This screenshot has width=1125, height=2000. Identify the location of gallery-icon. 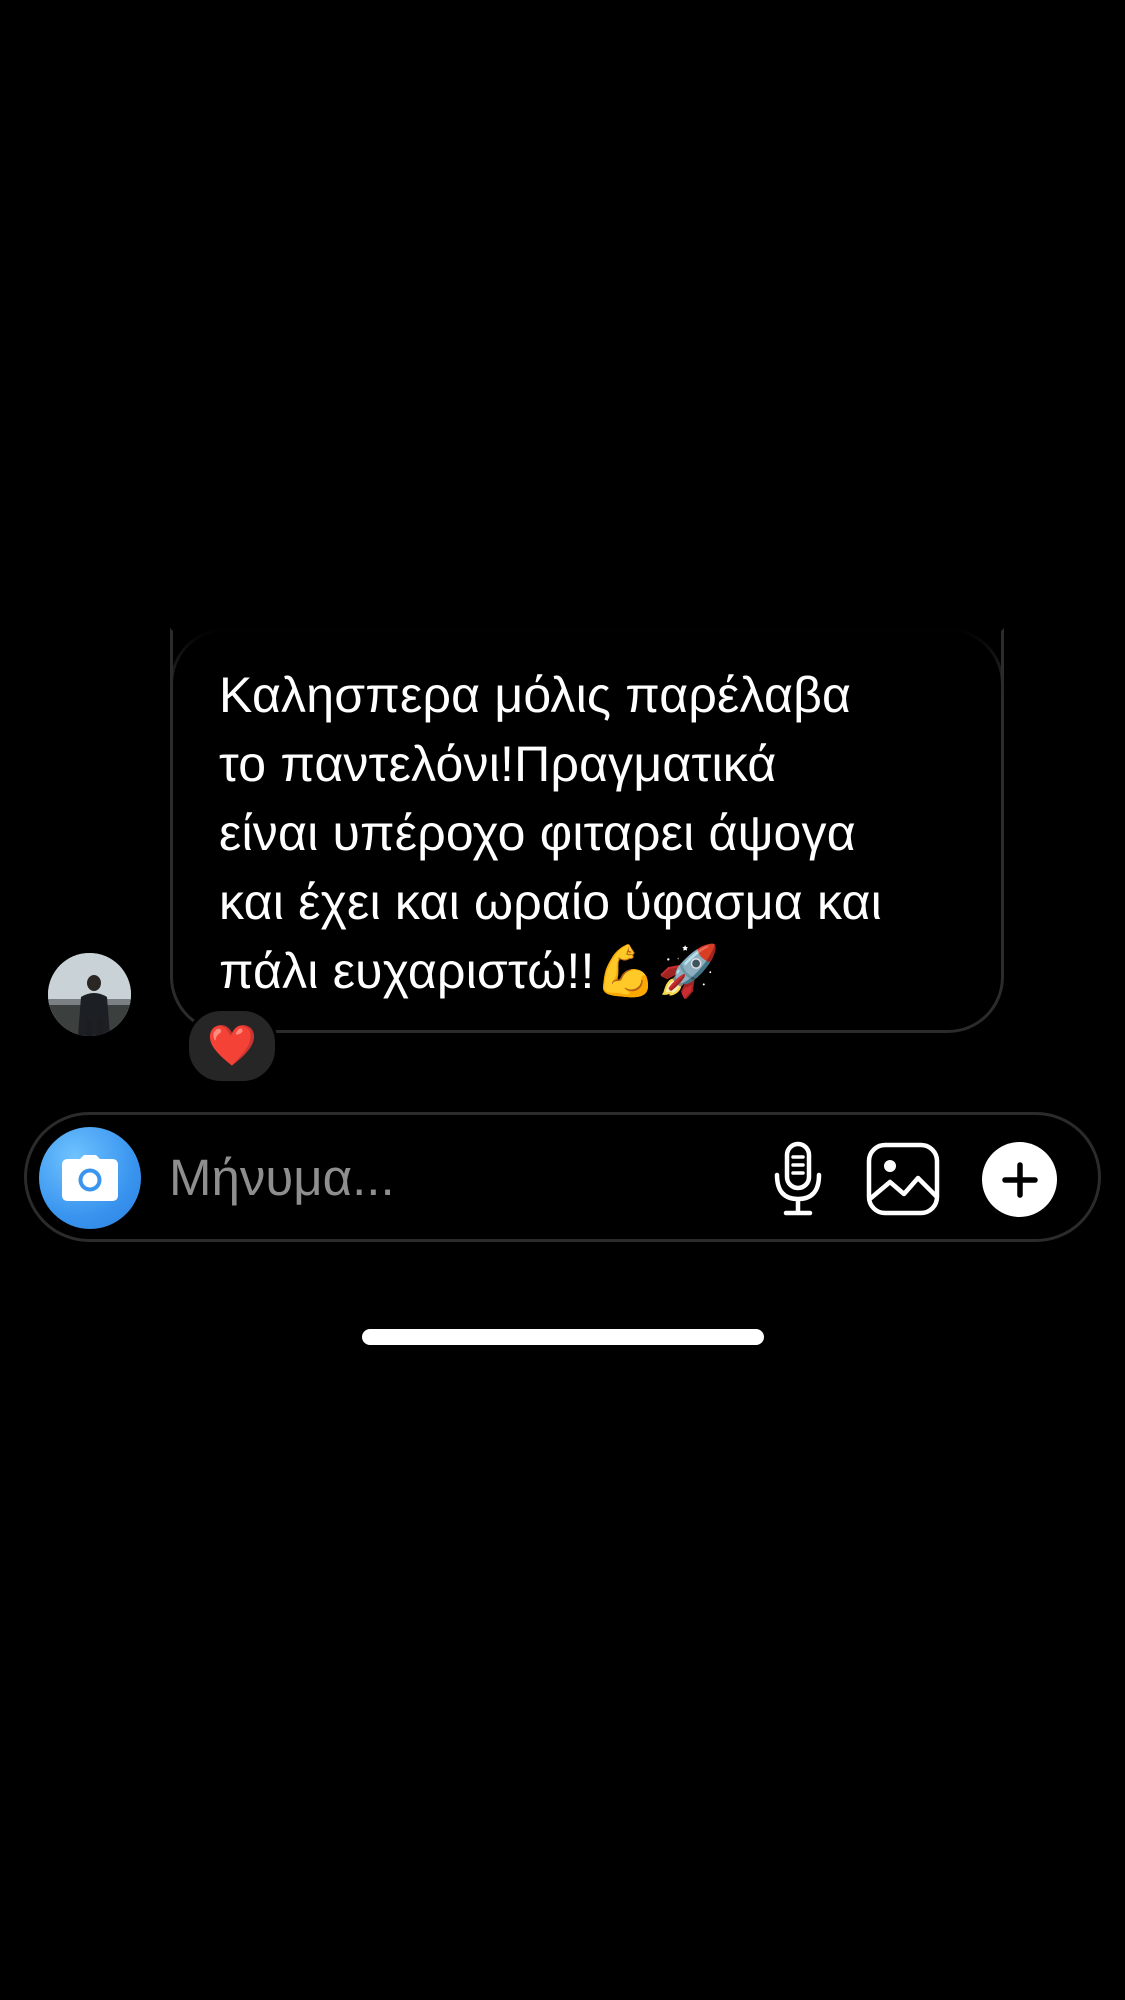
(903, 1179).